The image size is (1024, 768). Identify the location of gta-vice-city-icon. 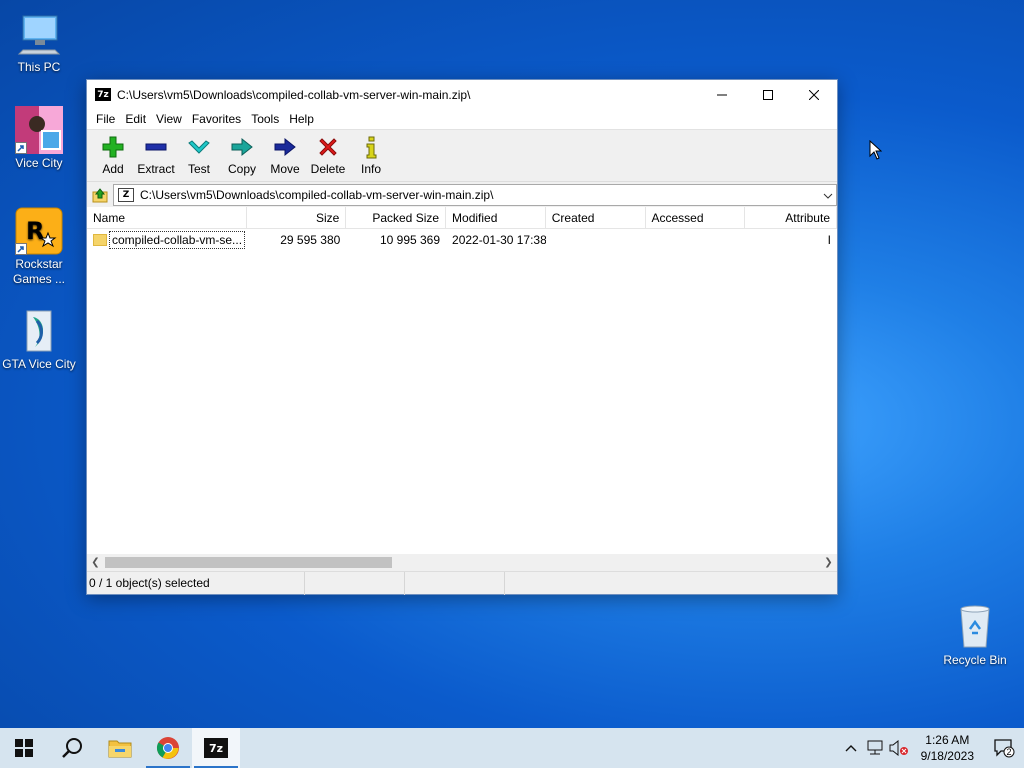
(39, 331).